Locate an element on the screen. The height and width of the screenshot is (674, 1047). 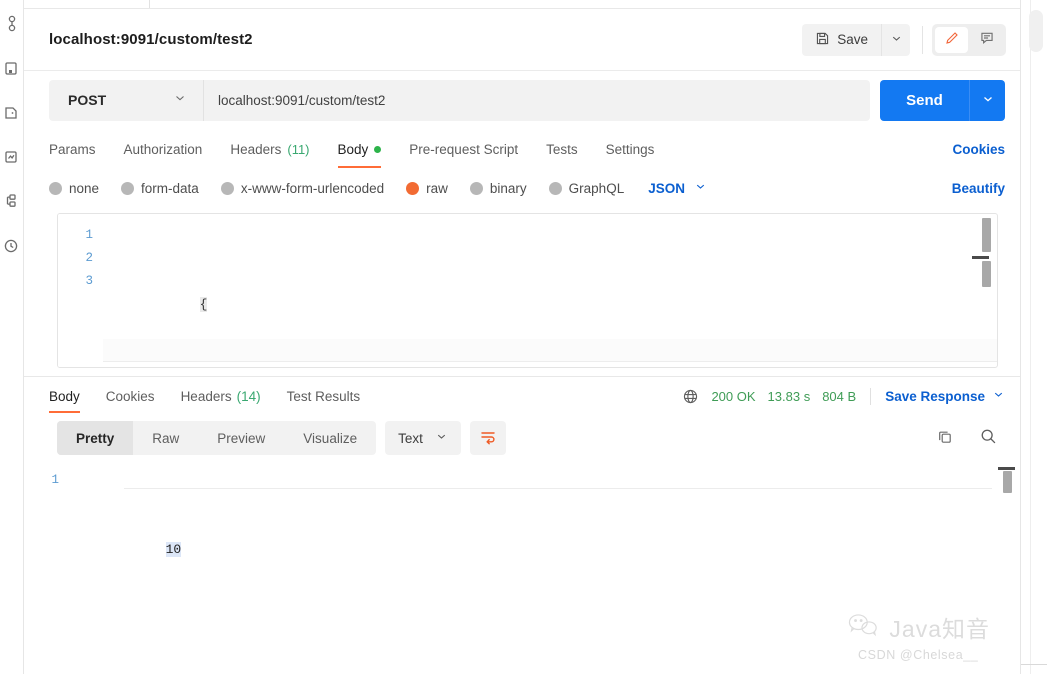
save-button: Save is located at coordinates (841, 39).